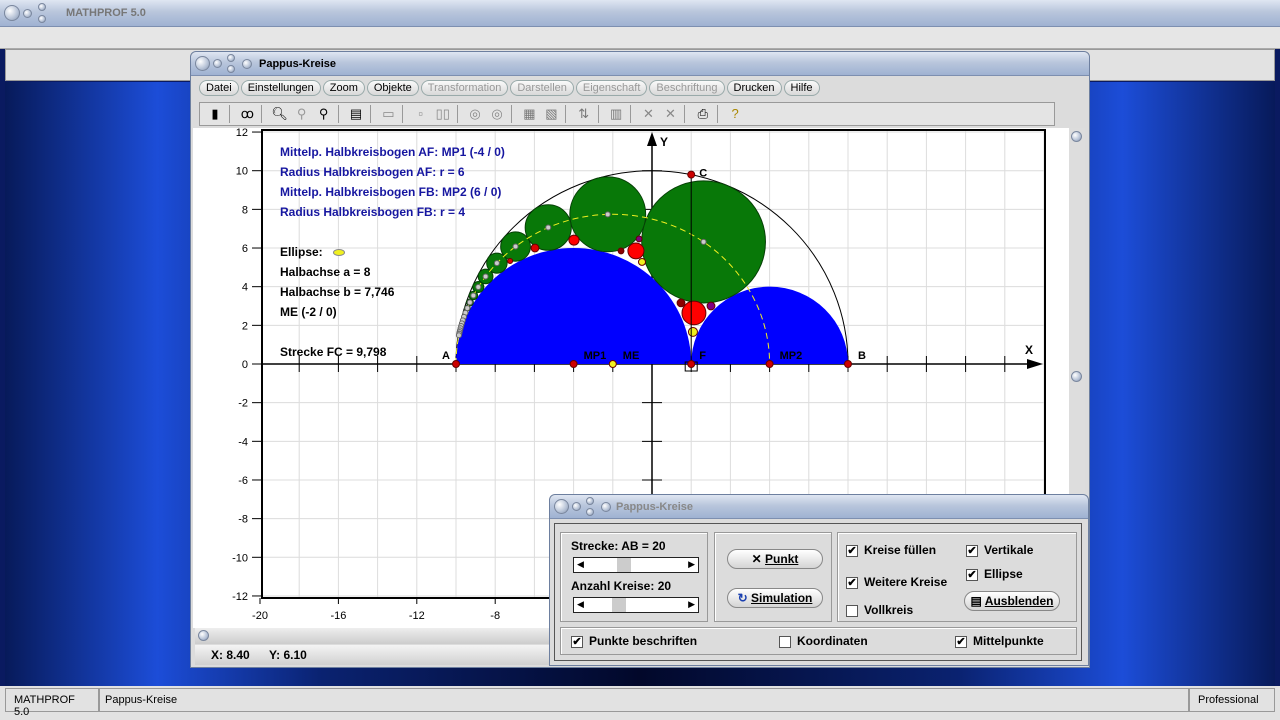 The height and width of the screenshot is (720, 1280). I want to click on hscroll-thumb, so click(203, 635).